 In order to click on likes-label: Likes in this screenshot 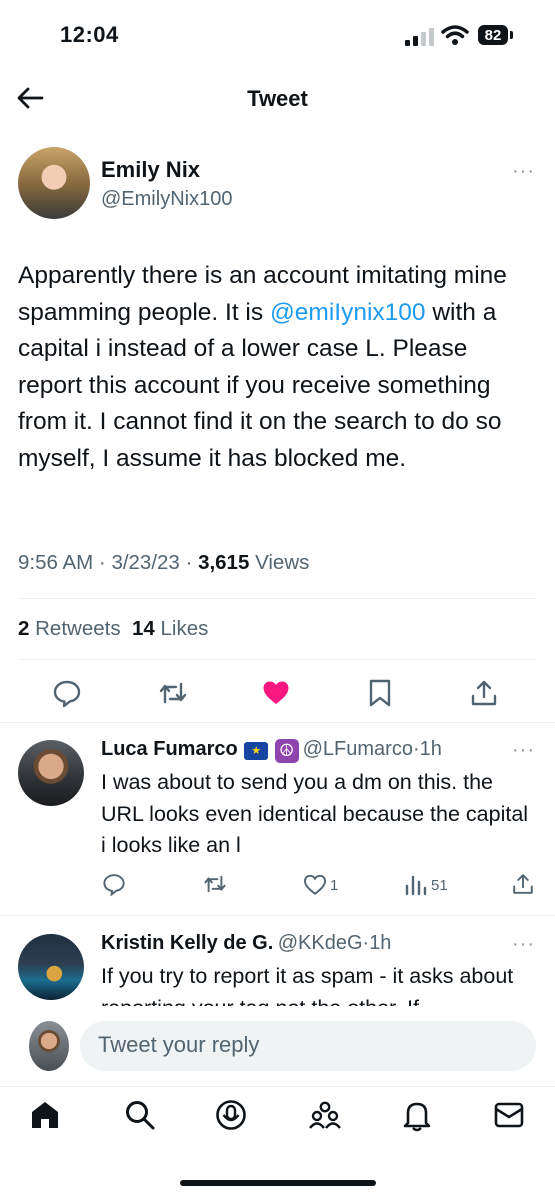, I will do `click(185, 628)`.